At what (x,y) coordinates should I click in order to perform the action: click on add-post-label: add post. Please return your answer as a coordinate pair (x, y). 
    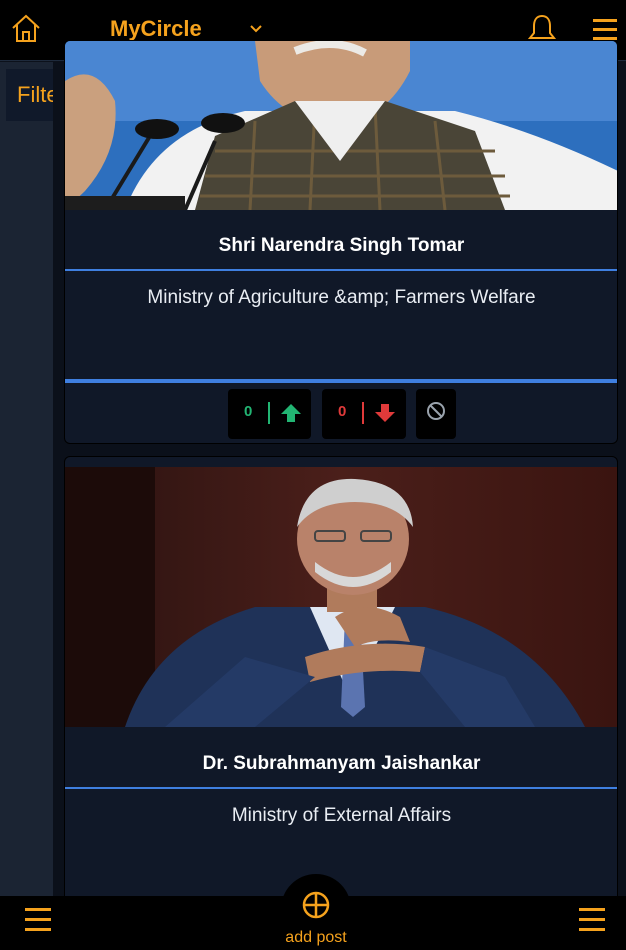
    Looking at the image, I should click on (316, 937).